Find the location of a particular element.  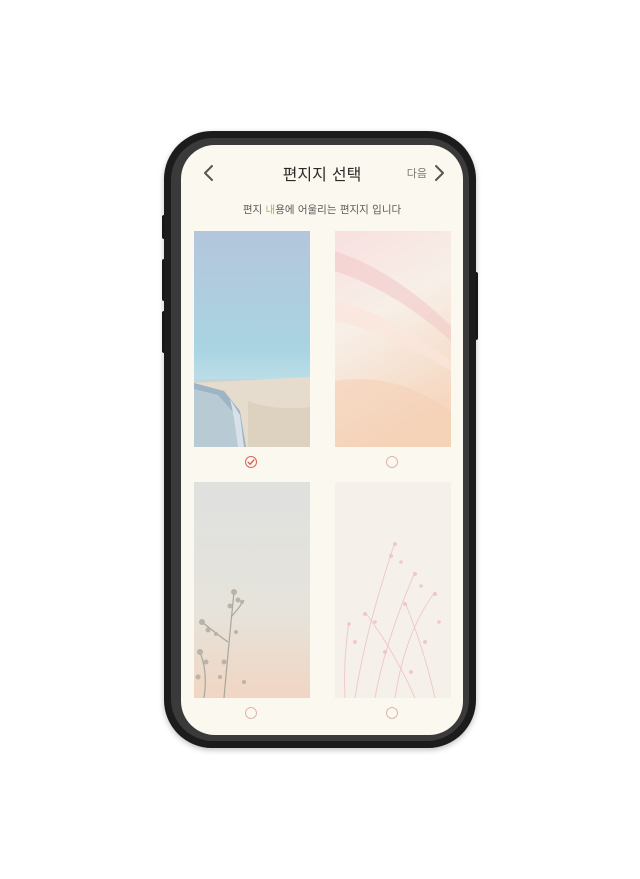

beach-image is located at coordinates (252, 339).